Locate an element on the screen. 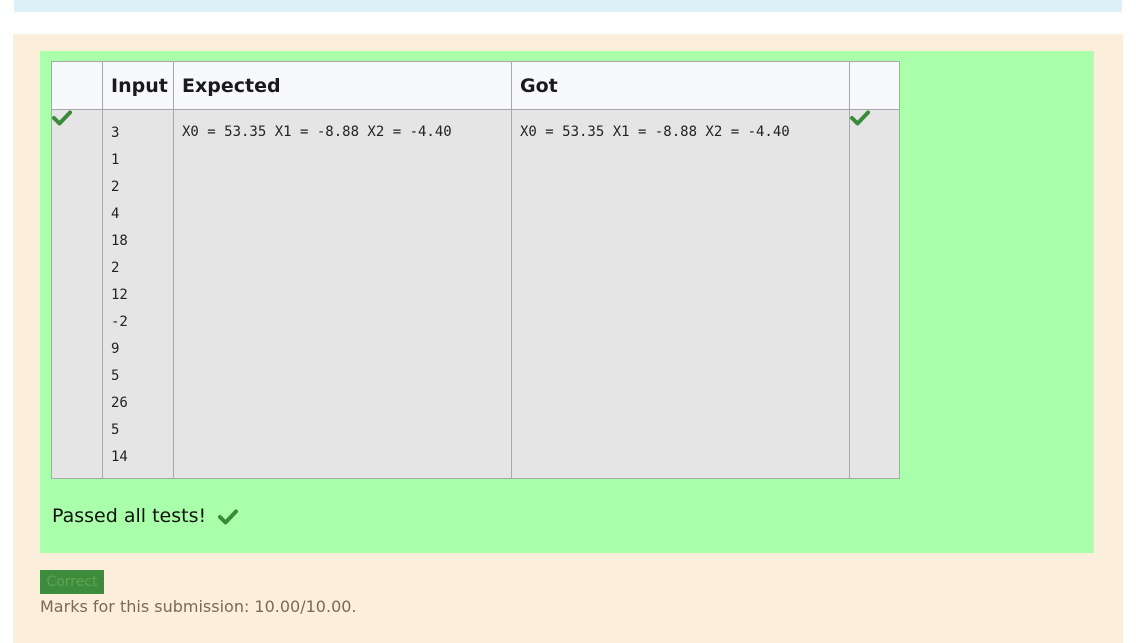 This screenshot has height=643, width=1136. table-header-row: Input Expected Got is located at coordinates (475, 85).